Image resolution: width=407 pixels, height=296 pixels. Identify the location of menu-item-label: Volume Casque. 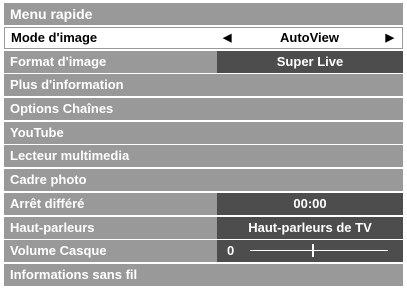
(58, 251).